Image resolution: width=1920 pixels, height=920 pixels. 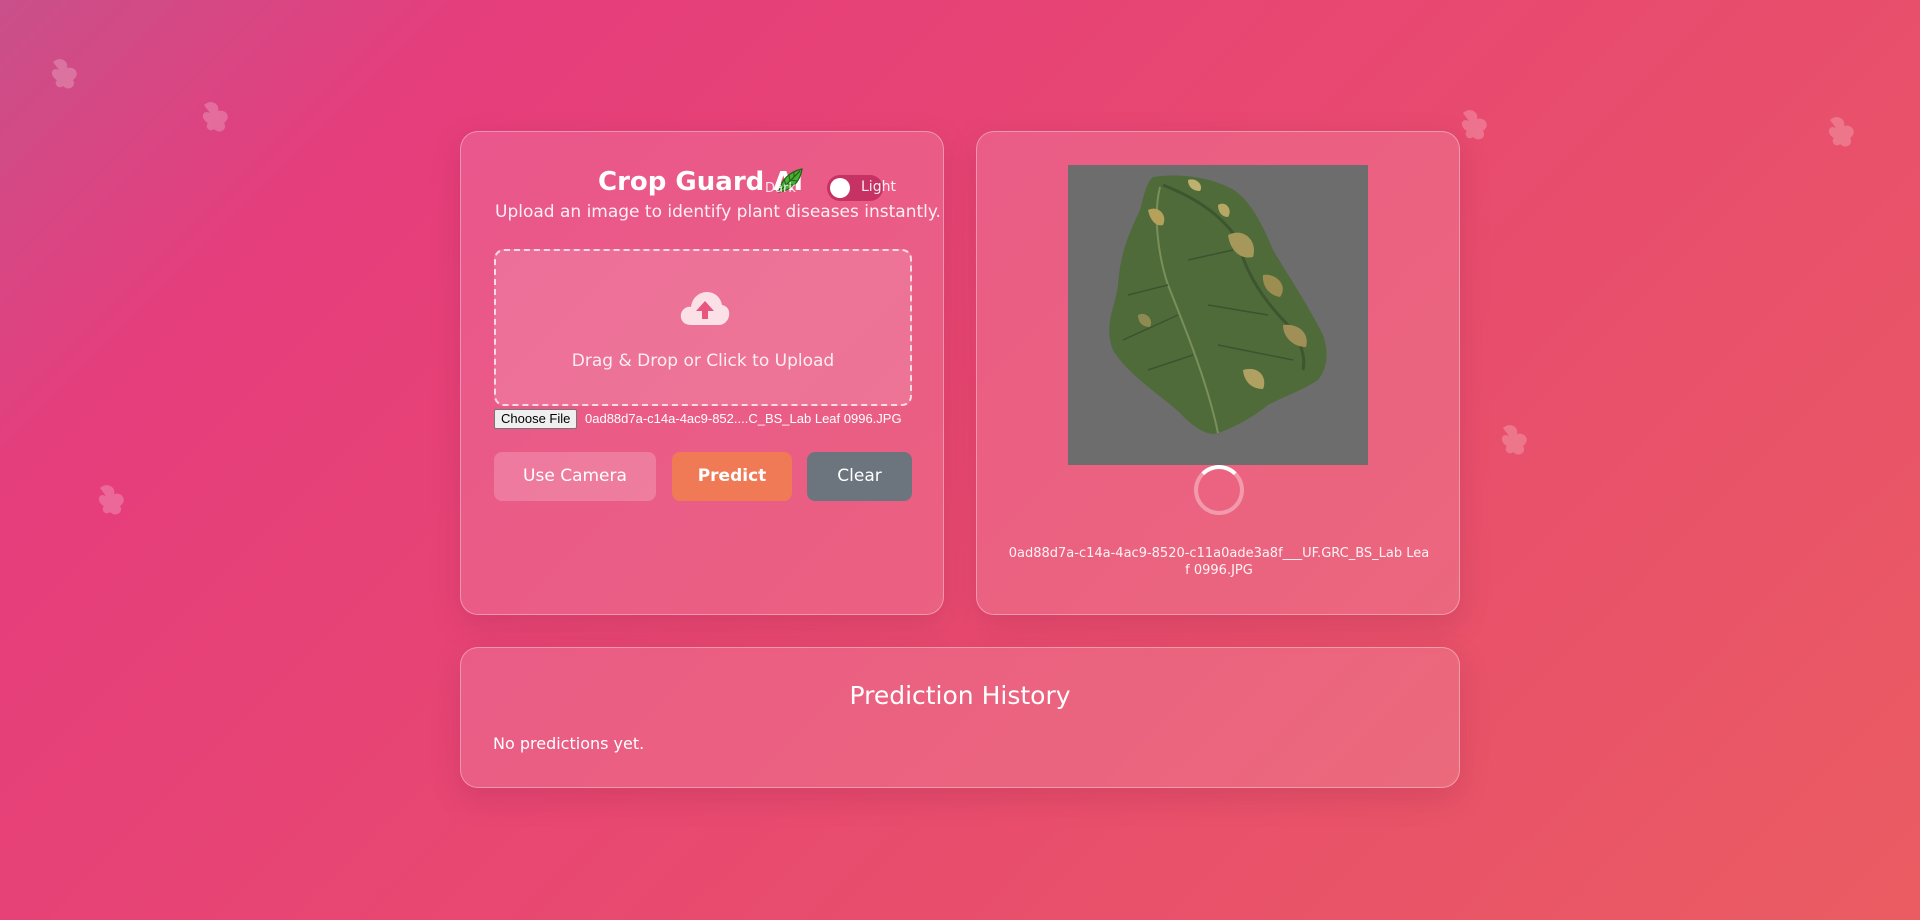 What do you see at coordinates (859, 476) in the screenshot?
I see `clear-button: Clear` at bounding box center [859, 476].